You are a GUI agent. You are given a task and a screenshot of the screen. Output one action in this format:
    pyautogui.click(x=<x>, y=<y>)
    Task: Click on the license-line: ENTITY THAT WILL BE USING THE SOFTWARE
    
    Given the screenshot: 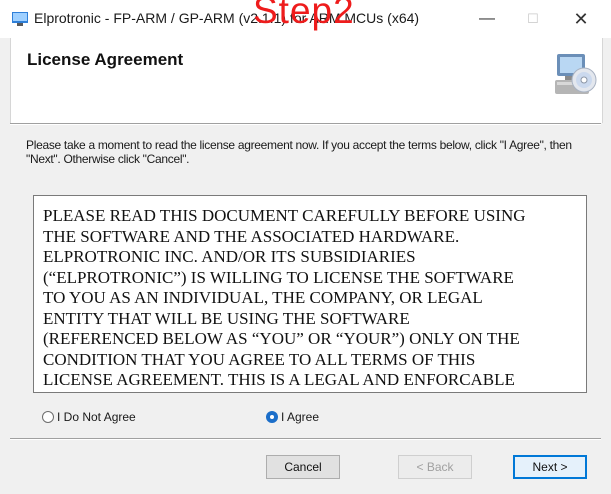 What is the action you would take?
    pyautogui.click(x=226, y=318)
    